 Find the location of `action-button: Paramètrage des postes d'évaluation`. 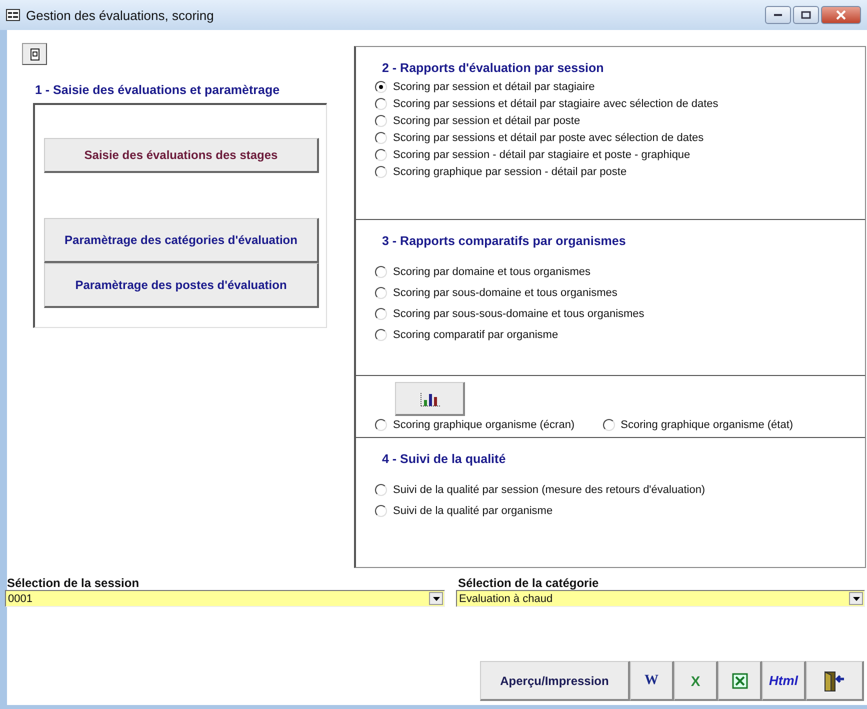

action-button: Paramètrage des postes d'évaluation is located at coordinates (181, 285).